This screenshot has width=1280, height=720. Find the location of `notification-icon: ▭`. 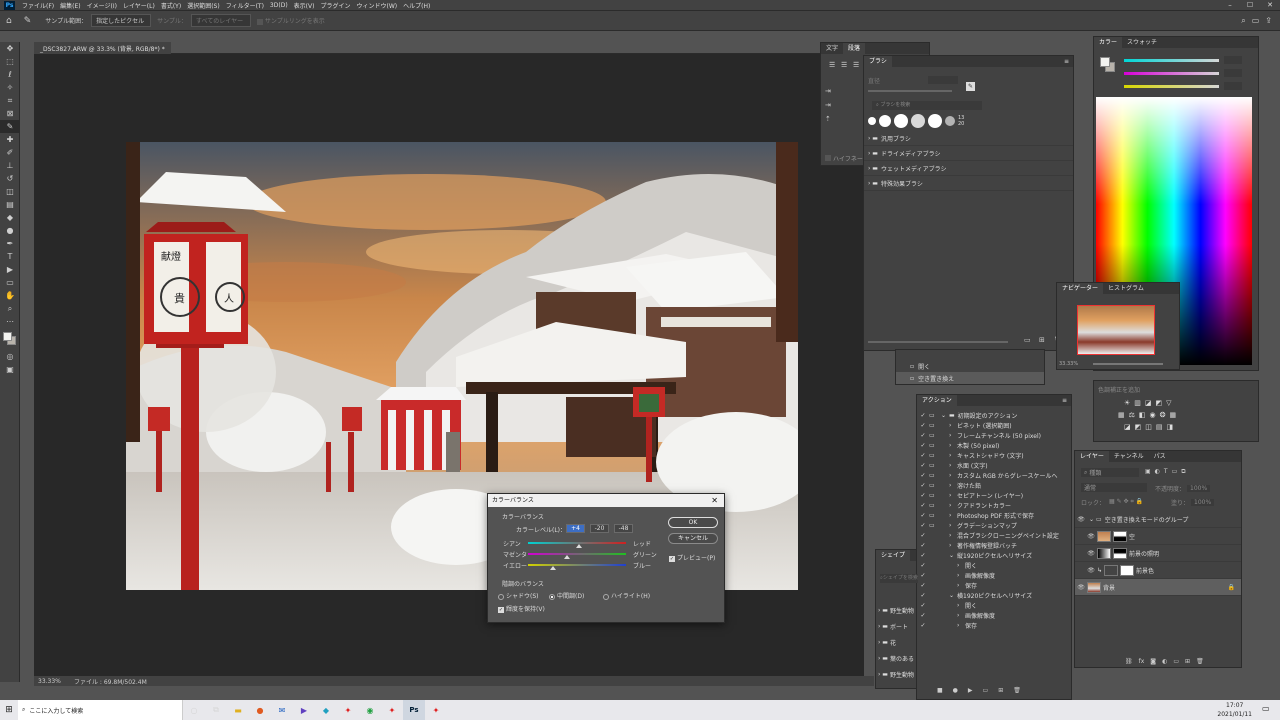

notification-icon: ▭ is located at coordinates (1266, 708).